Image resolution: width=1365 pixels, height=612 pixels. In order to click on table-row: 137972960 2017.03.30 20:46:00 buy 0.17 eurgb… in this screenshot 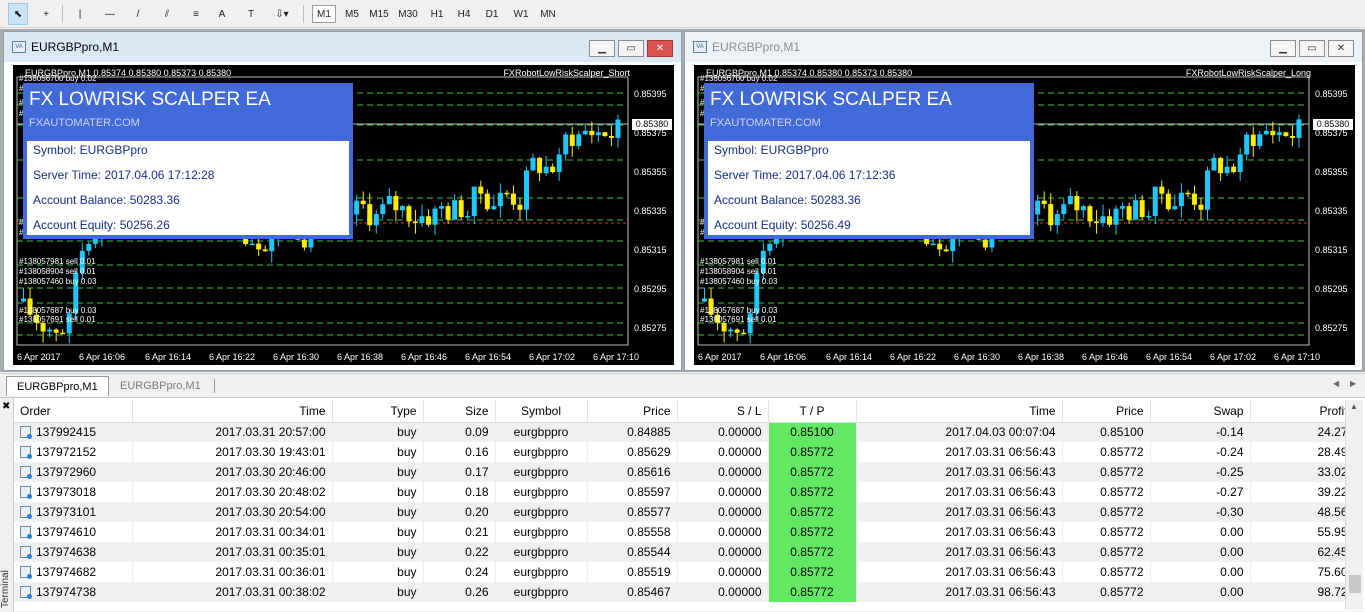, I will do `click(684, 472)`.